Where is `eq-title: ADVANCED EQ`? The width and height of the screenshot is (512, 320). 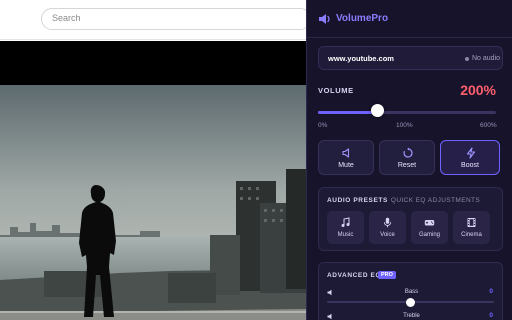
eq-title: ADVANCED EQ is located at coordinates (354, 275).